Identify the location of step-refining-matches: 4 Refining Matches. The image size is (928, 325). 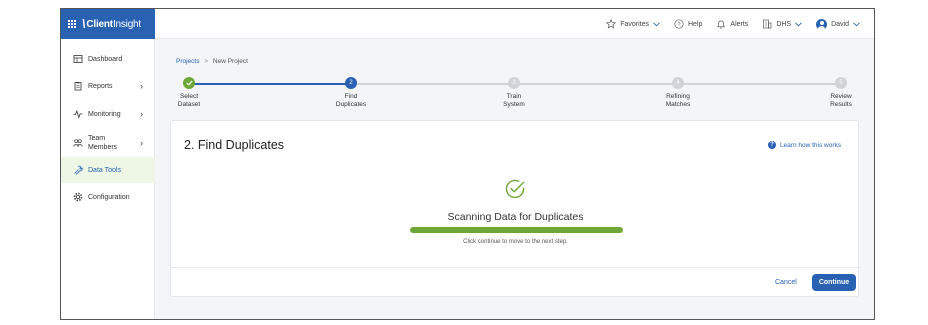
(678, 93).